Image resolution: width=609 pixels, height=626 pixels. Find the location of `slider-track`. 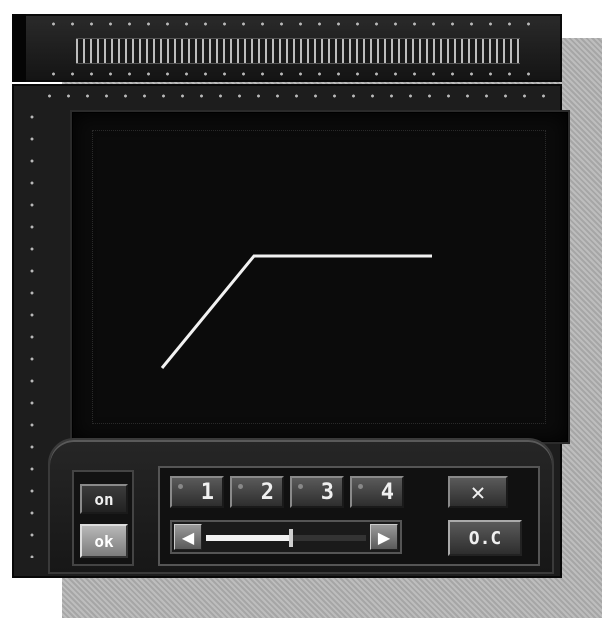

slider-track is located at coordinates (286, 538).